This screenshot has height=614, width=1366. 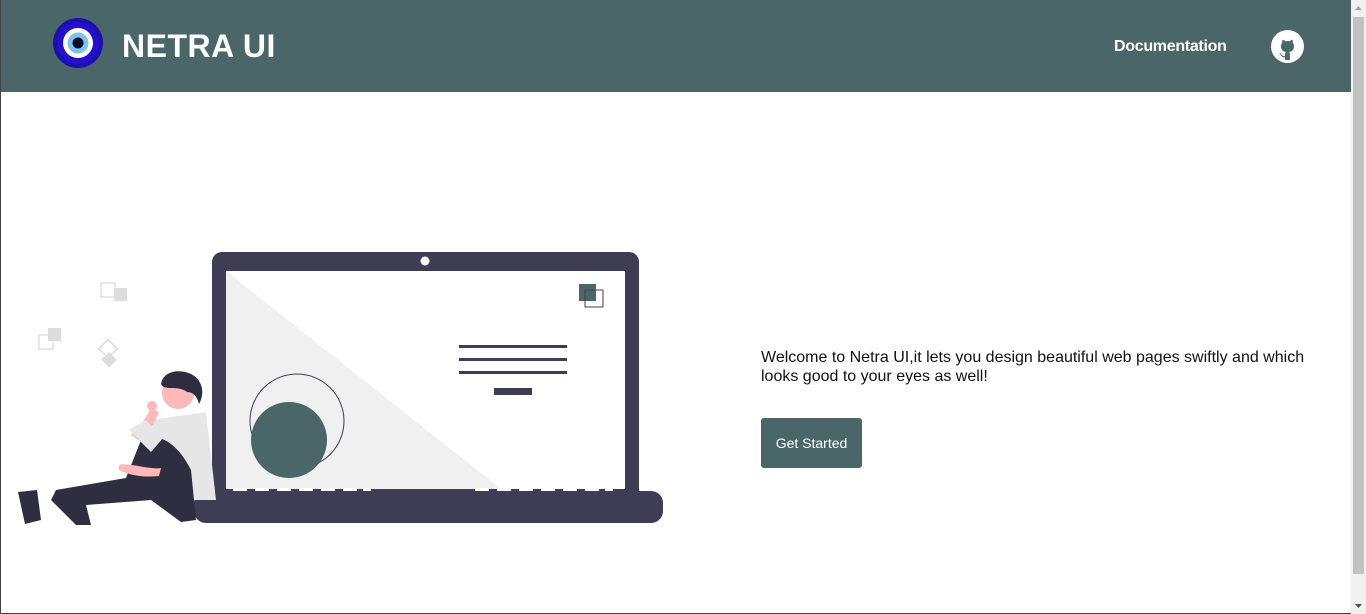 What do you see at coordinates (1358, 606) in the screenshot?
I see `scroll-down-icon` at bounding box center [1358, 606].